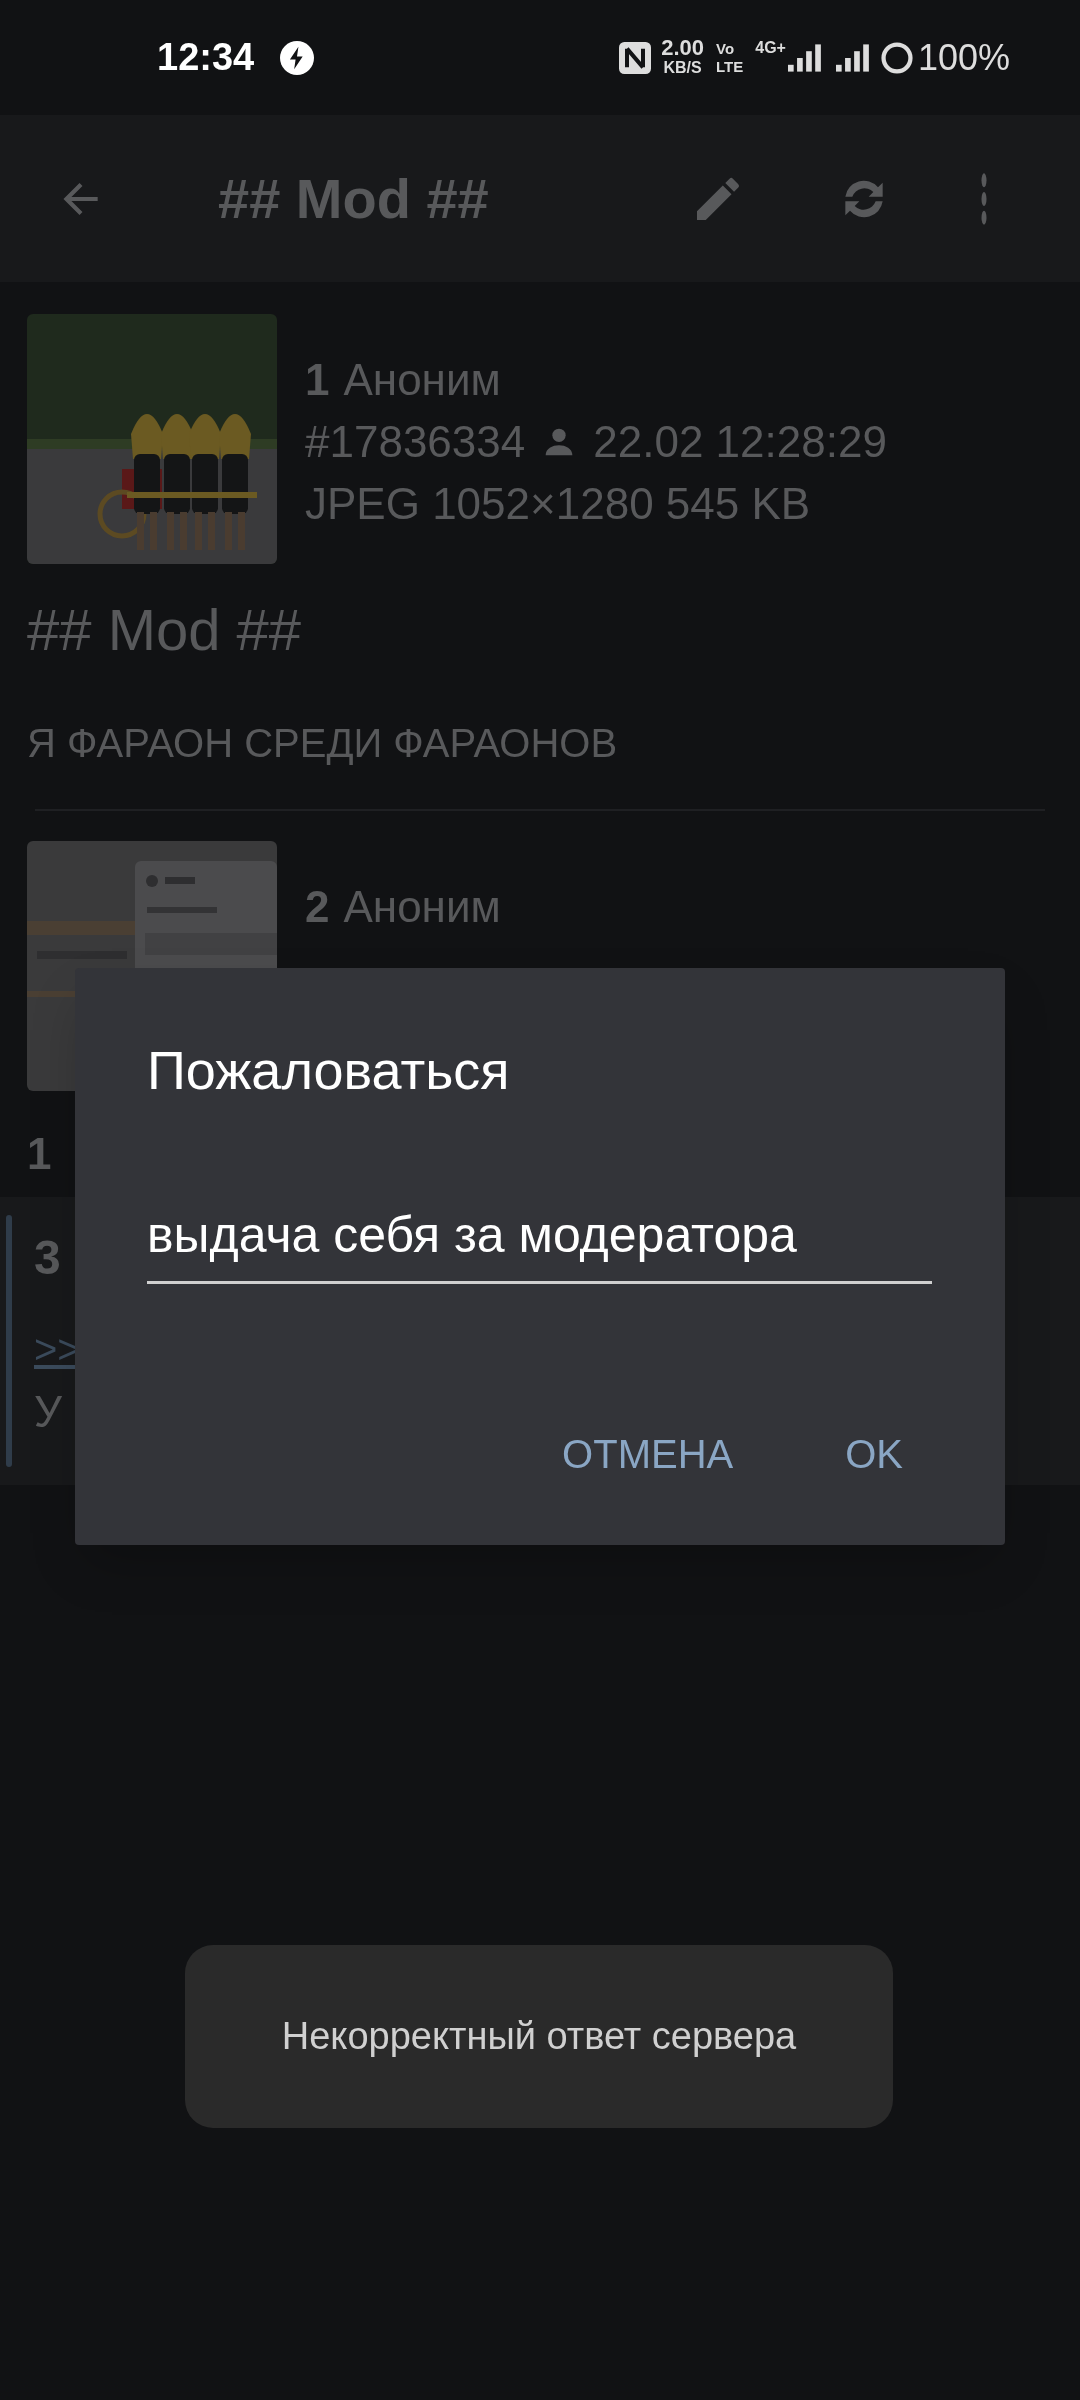  Describe the element at coordinates (682, 67) in the screenshot. I see `speed-unit: KB/S` at that location.